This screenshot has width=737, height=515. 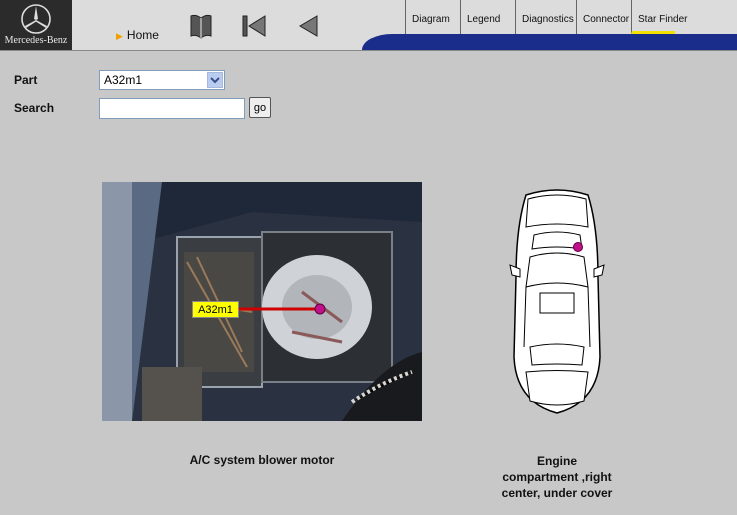 What do you see at coordinates (36, 19) in the screenshot?
I see `mercedes-star-icon` at bounding box center [36, 19].